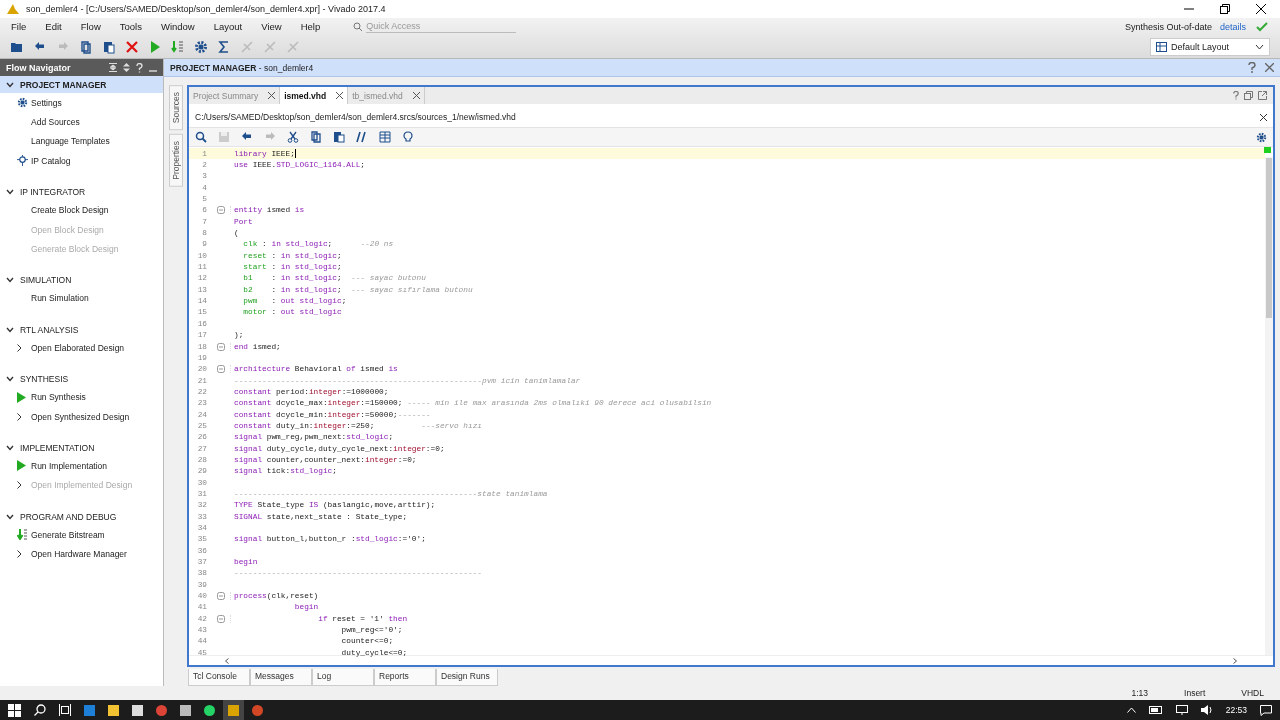 The width and height of the screenshot is (1280, 720). What do you see at coordinates (81, 554) in the screenshot?
I see `navigator-item: Open Hardware Manager` at bounding box center [81, 554].